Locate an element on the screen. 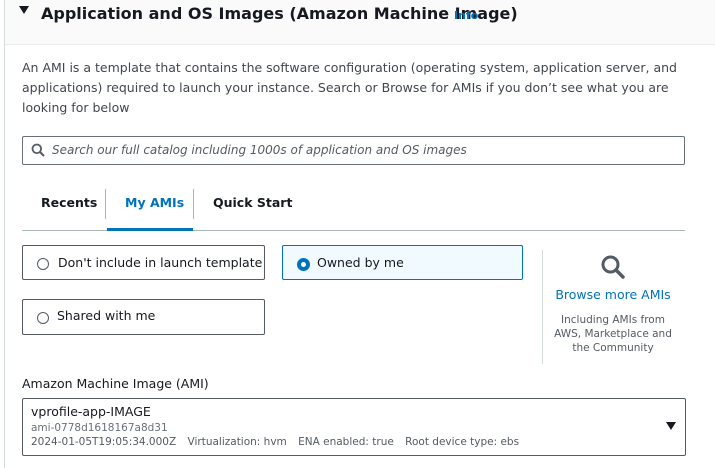  option-shared-with-me: Shared with me is located at coordinates (143, 317).